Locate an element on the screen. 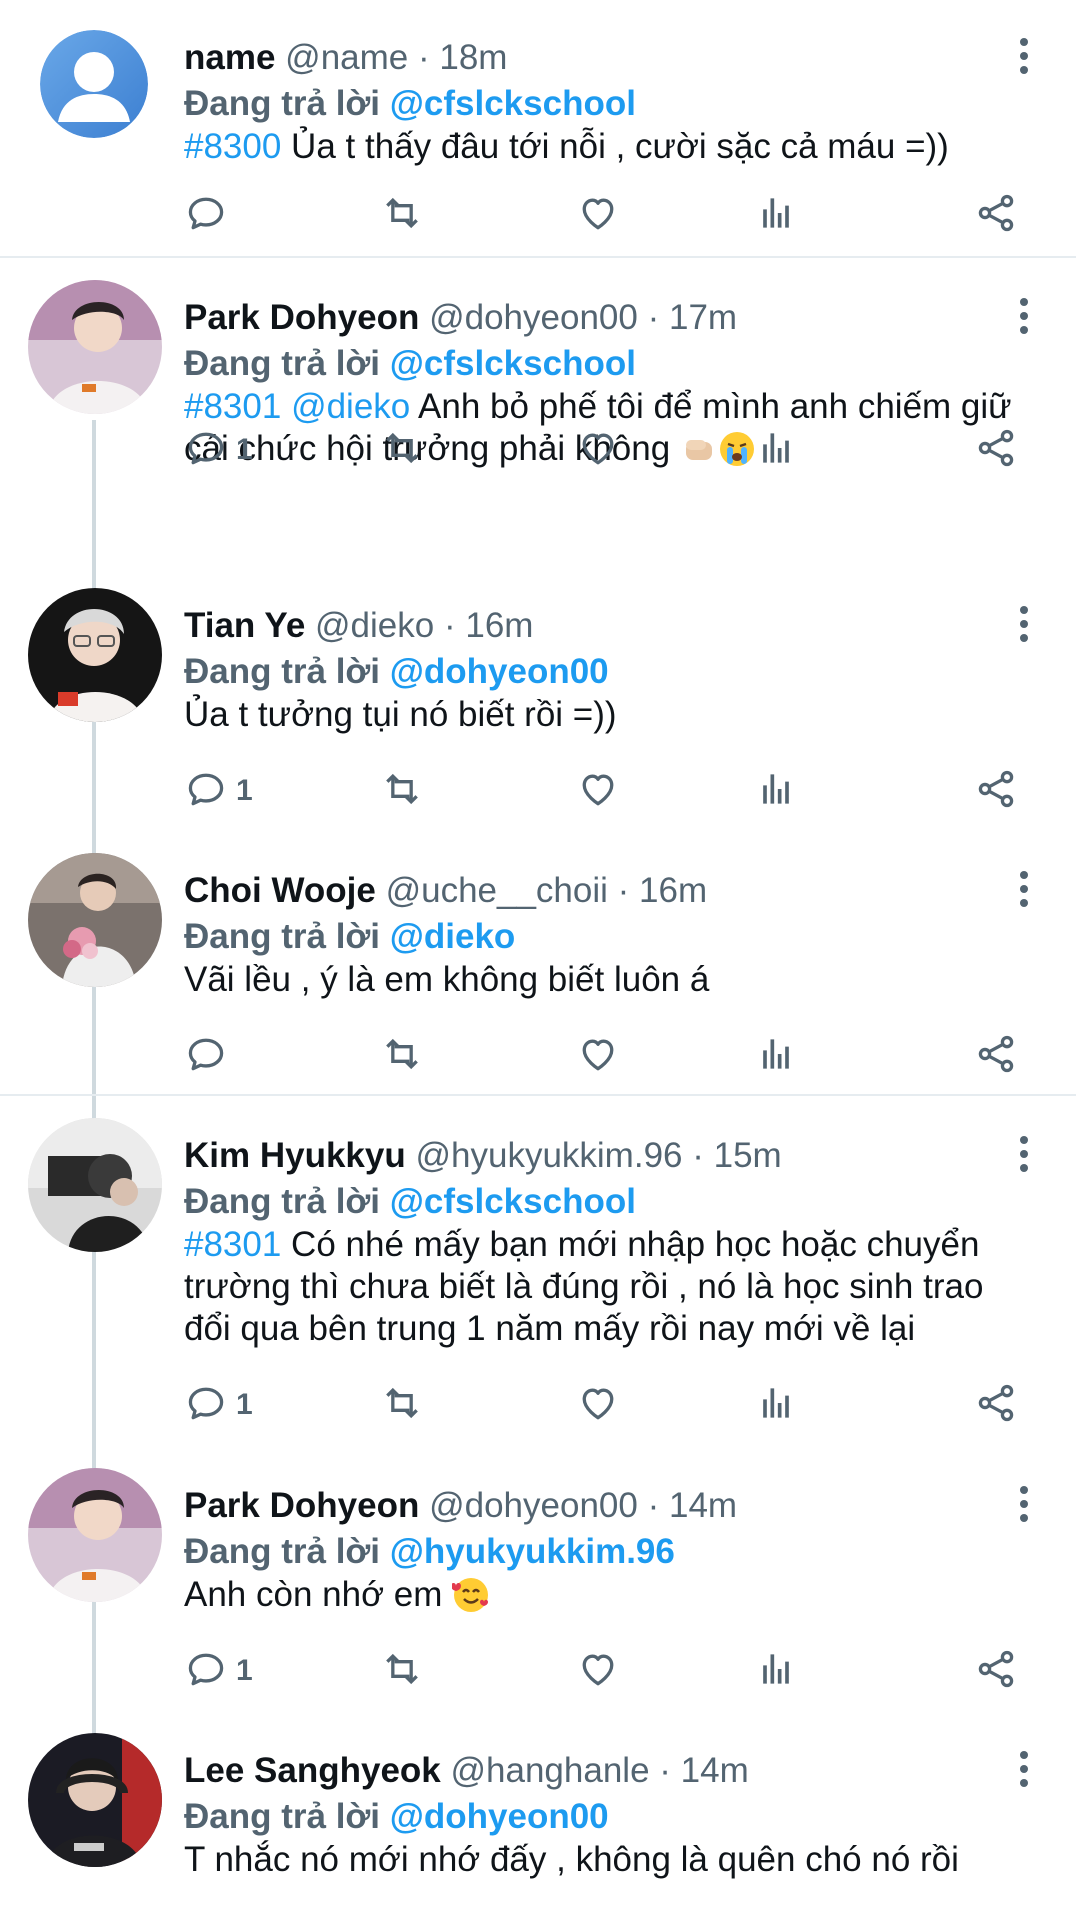 The height and width of the screenshot is (1914, 1076). mention: @dieko is located at coordinates (350, 406).